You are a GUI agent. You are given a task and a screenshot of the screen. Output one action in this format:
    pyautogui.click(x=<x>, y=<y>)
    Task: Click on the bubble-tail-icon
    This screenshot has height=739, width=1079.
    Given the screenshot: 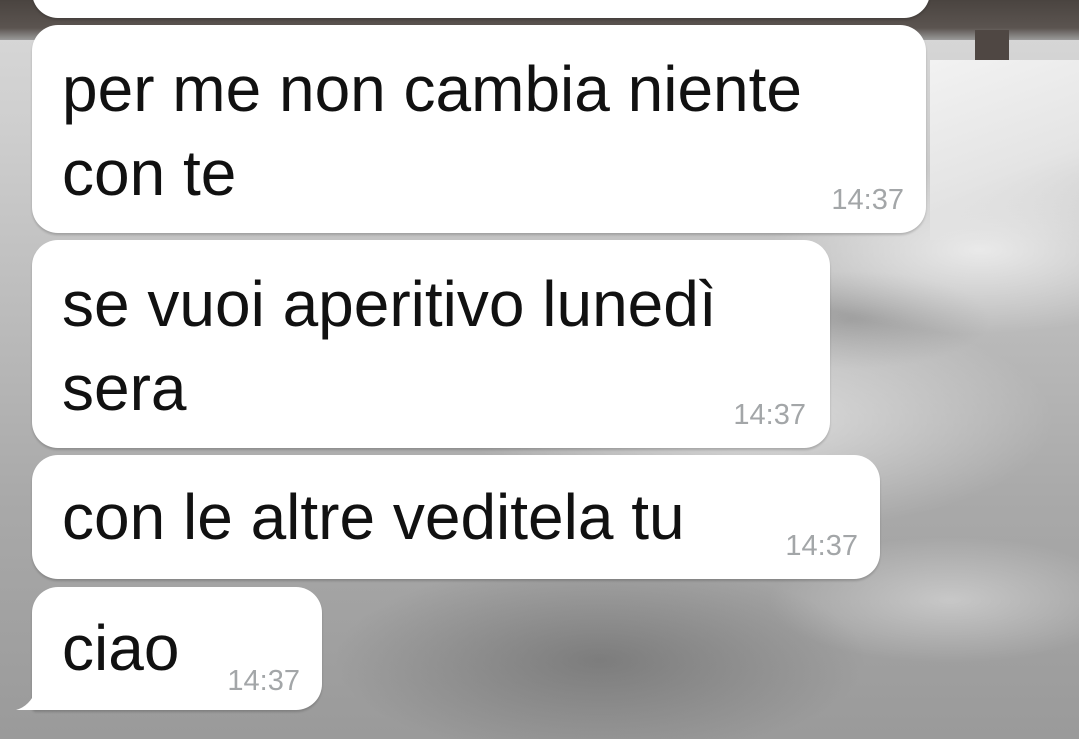 What is the action you would take?
    pyautogui.click(x=31, y=700)
    